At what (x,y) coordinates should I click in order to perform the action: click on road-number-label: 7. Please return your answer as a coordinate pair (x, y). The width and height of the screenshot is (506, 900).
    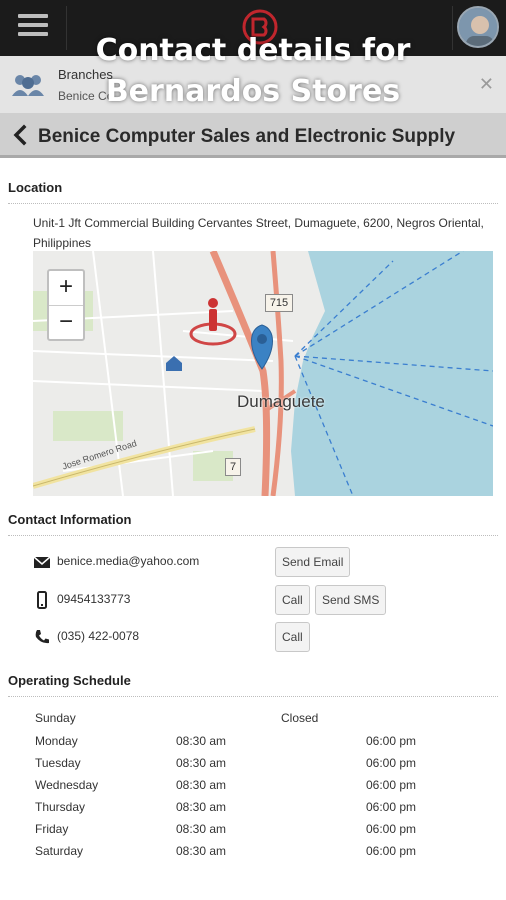
    Looking at the image, I should click on (233, 467).